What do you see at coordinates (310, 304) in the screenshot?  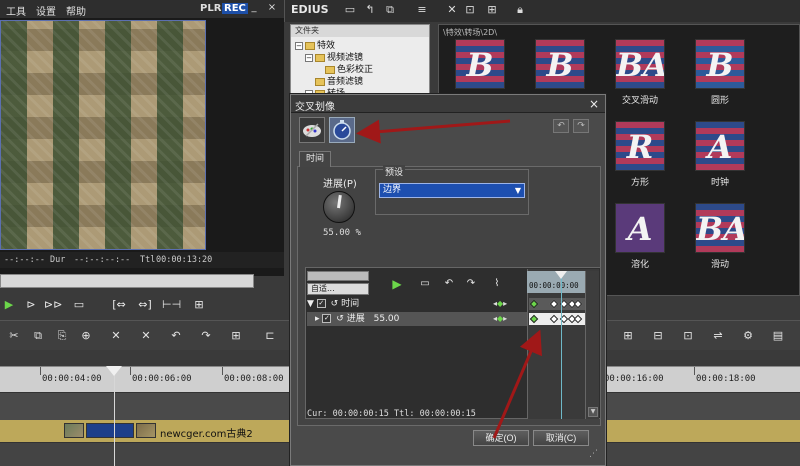 I see `expand-icon: ▼` at bounding box center [310, 304].